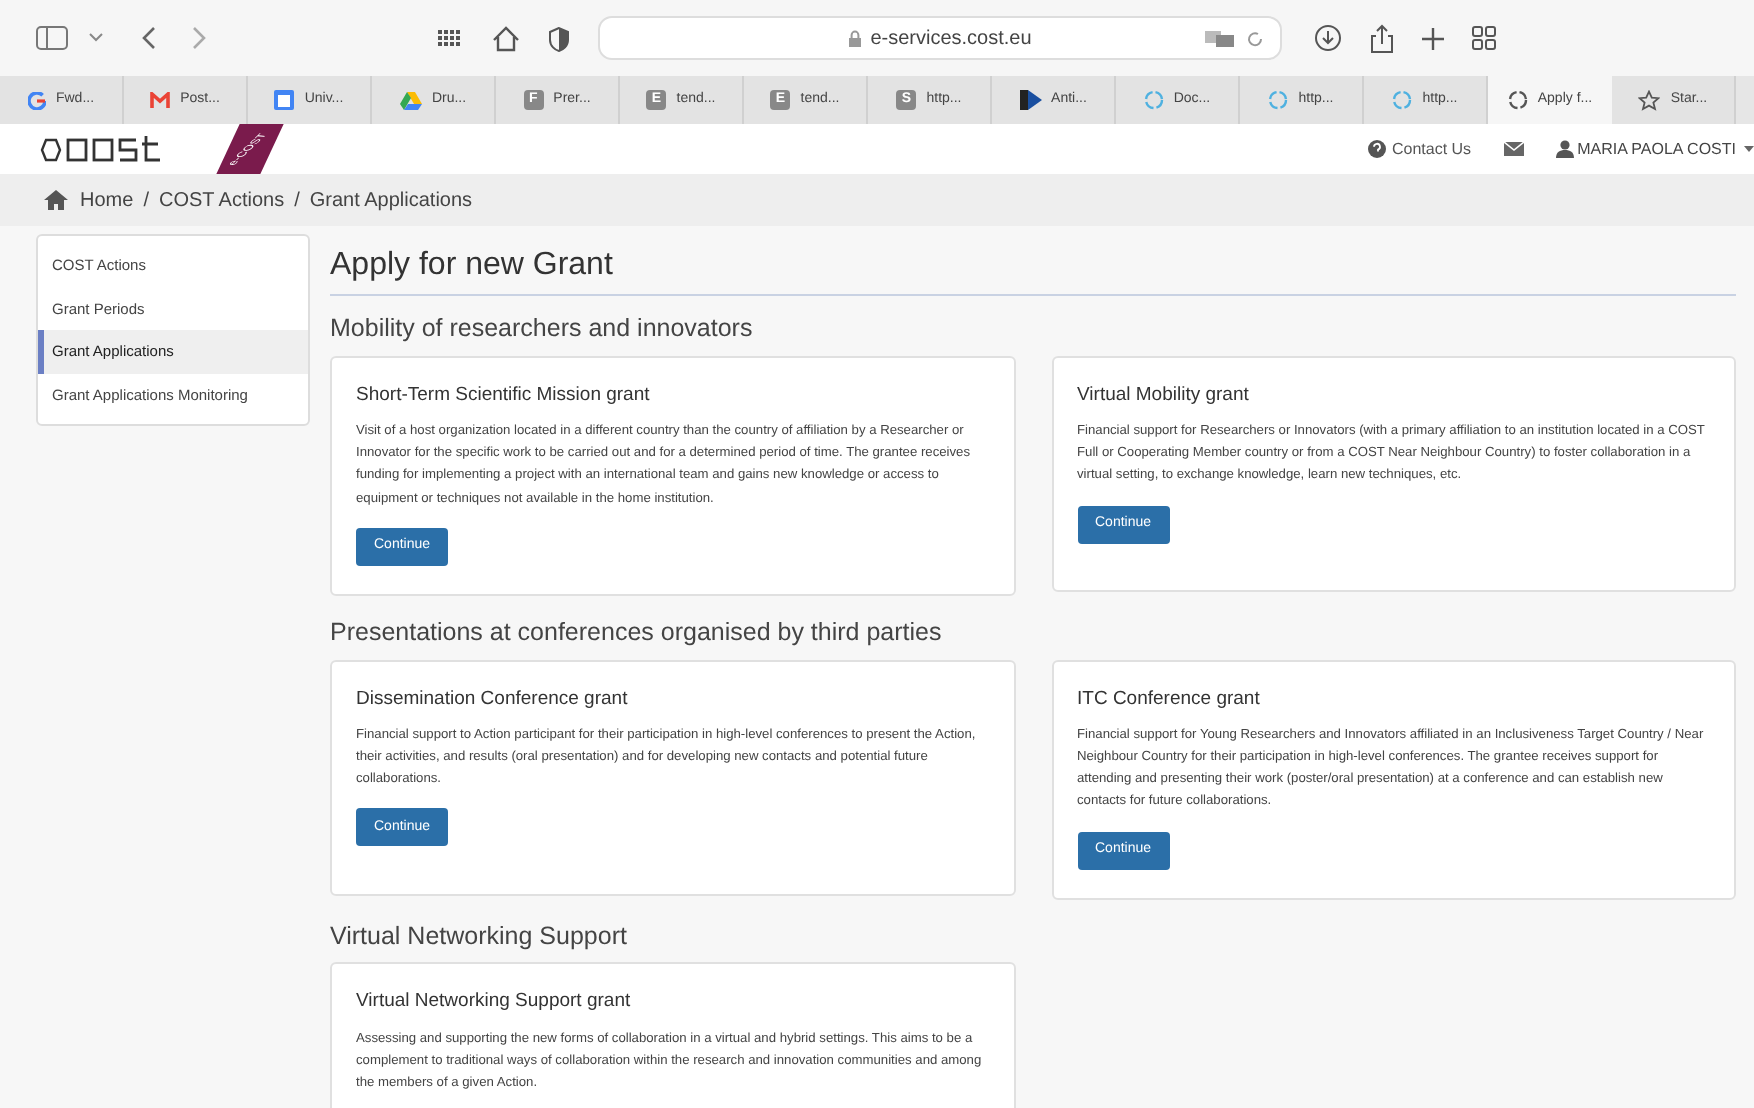  I want to click on tab-overview-icon, so click(1484, 38).